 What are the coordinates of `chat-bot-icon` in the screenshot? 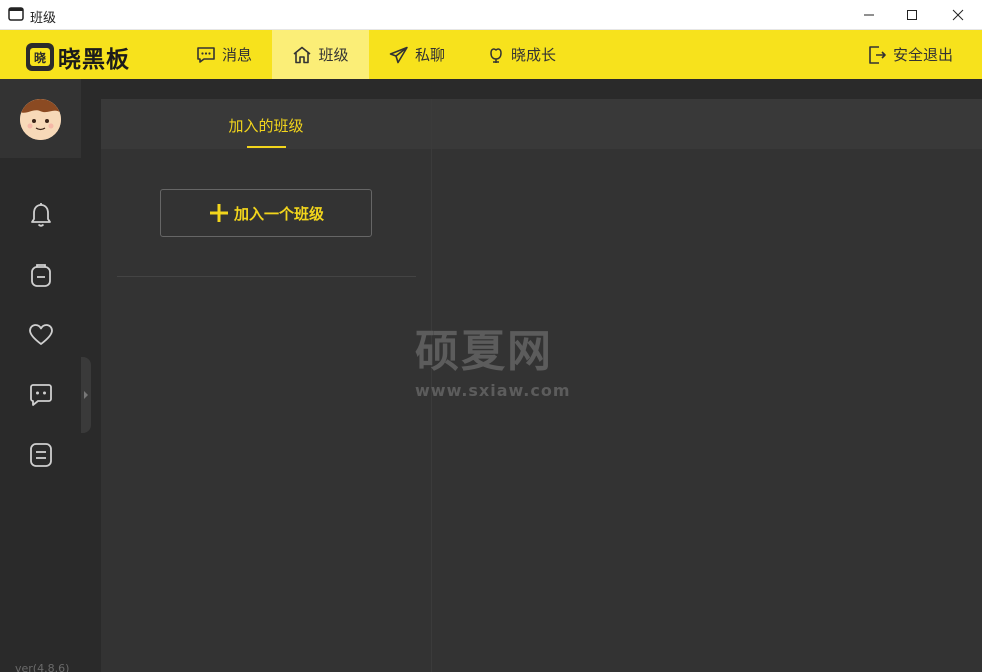 It's located at (41, 395).